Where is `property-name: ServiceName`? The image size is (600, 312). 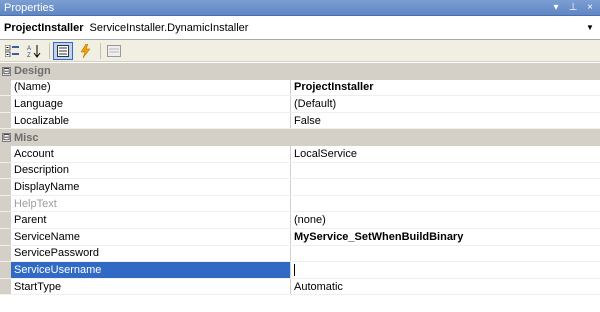 property-name: ServiceName is located at coordinates (151, 236).